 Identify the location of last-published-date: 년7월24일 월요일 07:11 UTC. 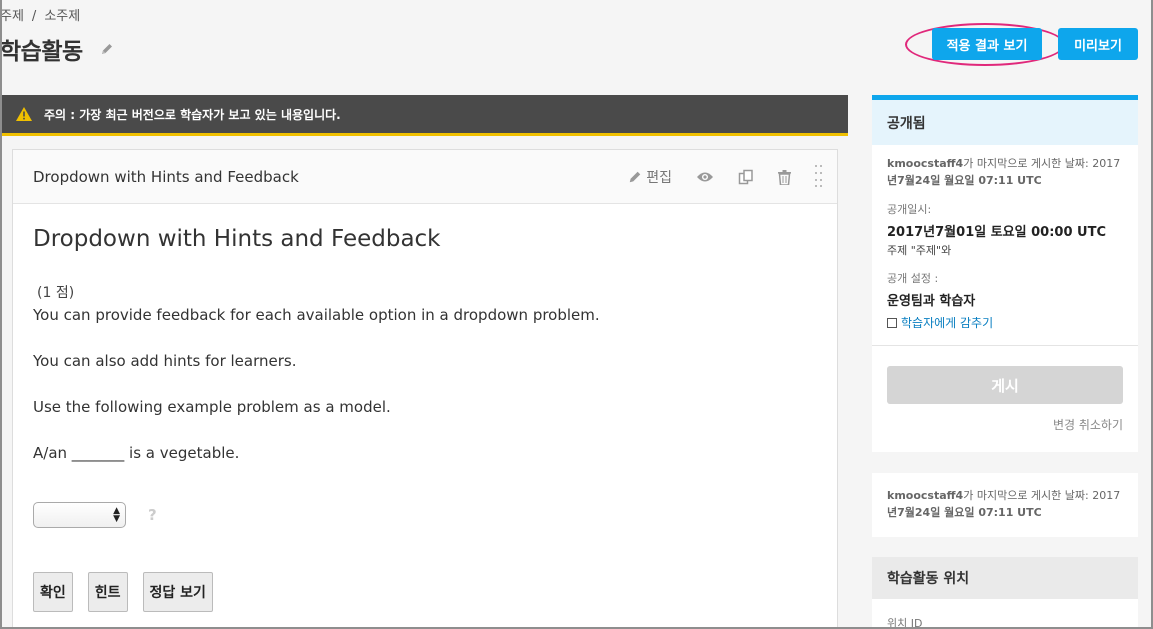
(964, 180).